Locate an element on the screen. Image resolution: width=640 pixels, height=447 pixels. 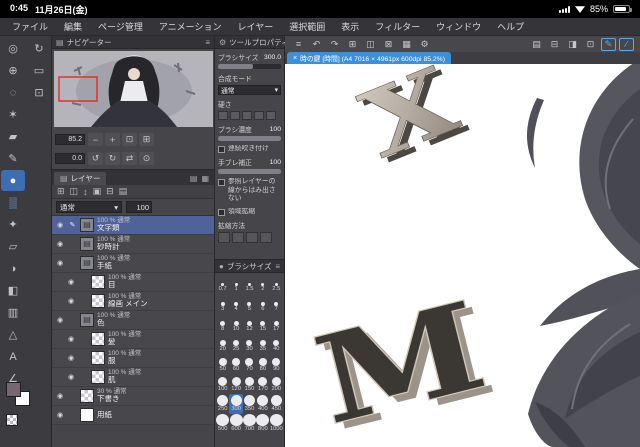
menu-icon: ≡ is located at coordinates (298, 44).